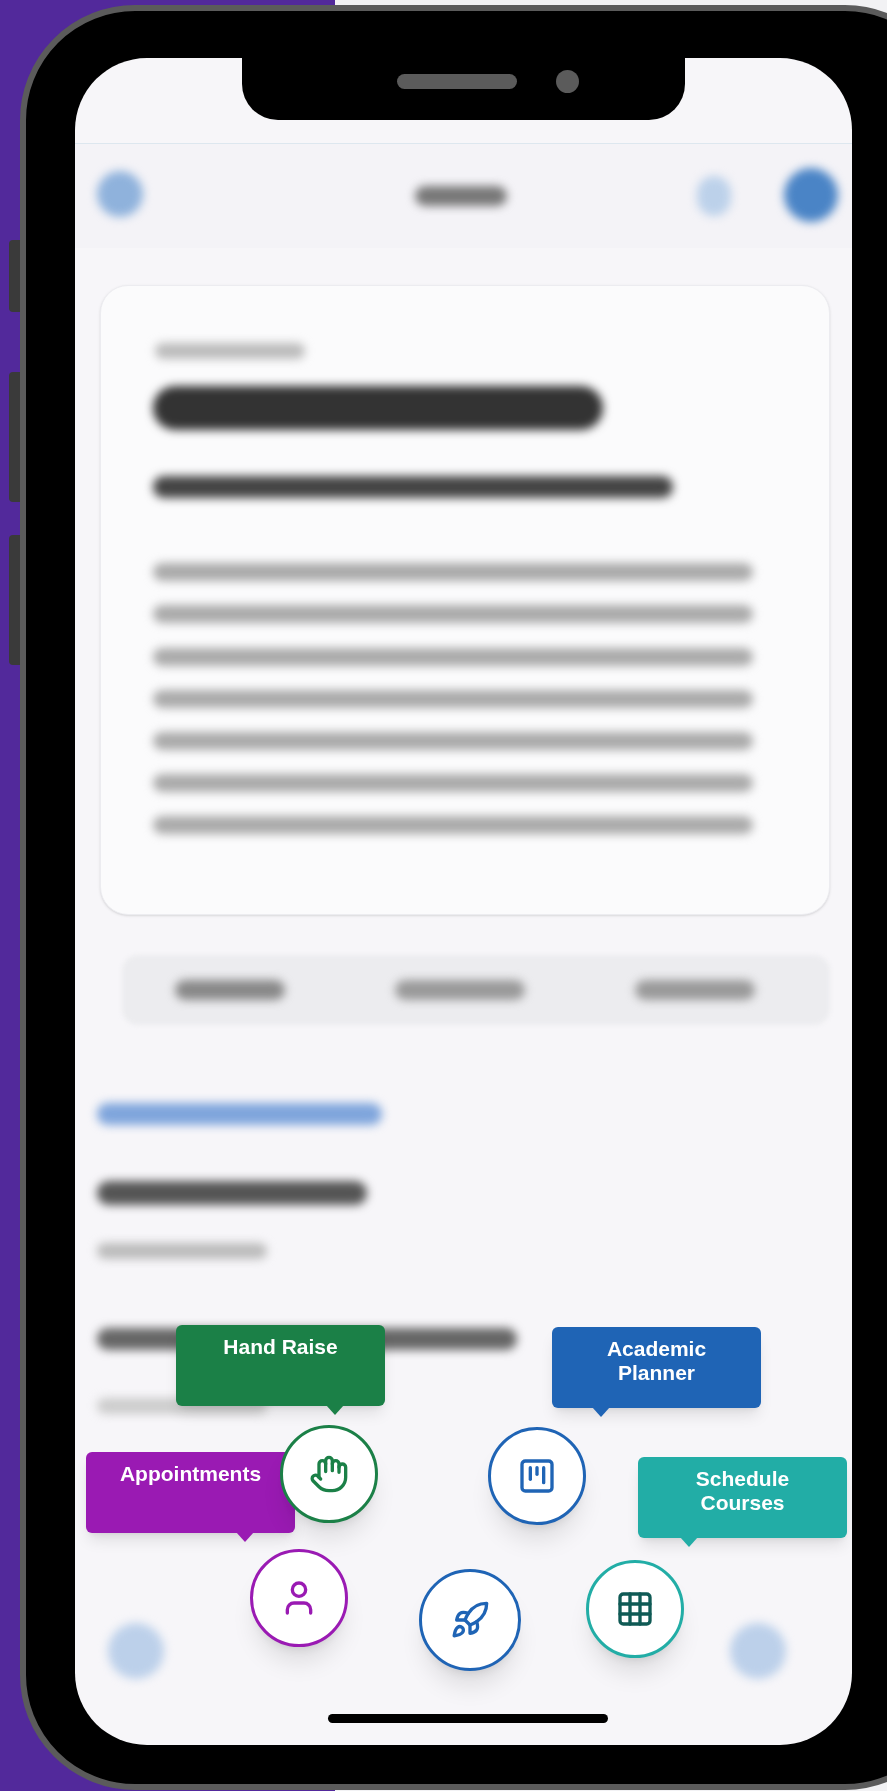 This screenshot has height=1791, width=887. Describe the element at coordinates (280, 1370) in the screenshot. I see `tooltip: Hand Raise` at that location.